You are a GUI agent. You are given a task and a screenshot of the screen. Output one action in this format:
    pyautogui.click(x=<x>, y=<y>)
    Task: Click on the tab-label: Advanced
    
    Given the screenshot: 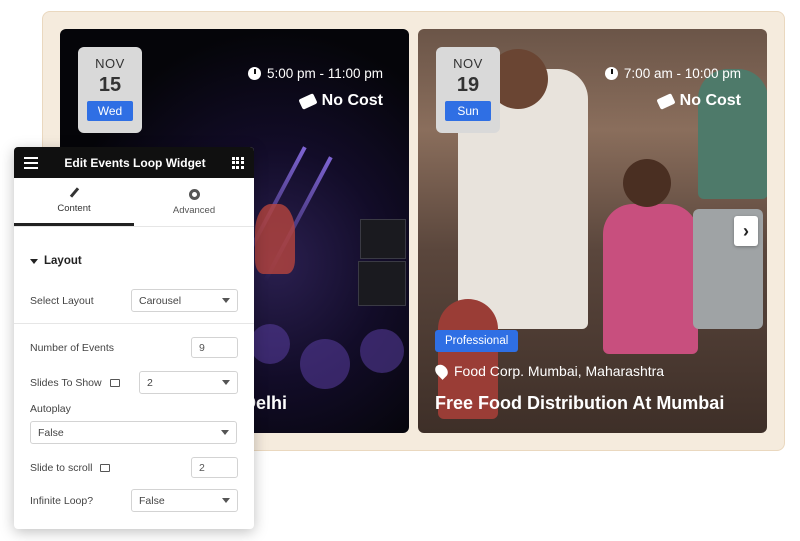 What is the action you would take?
    pyautogui.click(x=194, y=210)
    